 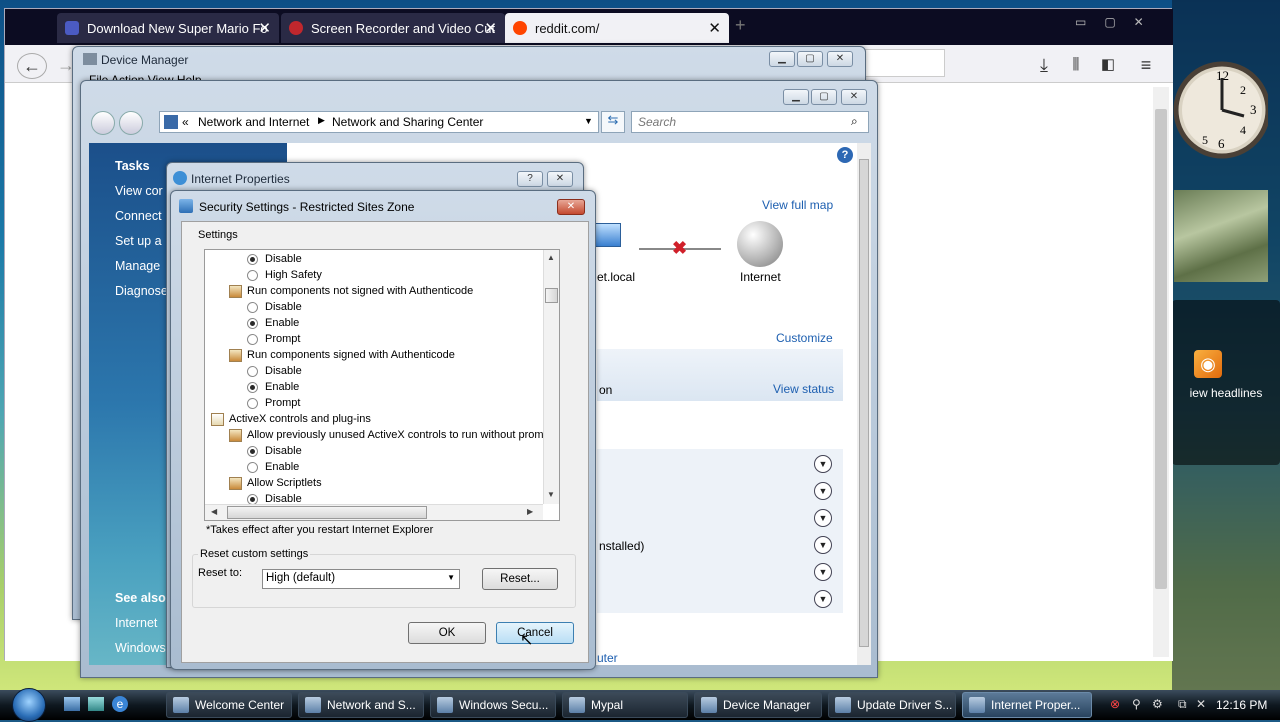 I want to click on cancel-button: Cancel, so click(x=535, y=633).